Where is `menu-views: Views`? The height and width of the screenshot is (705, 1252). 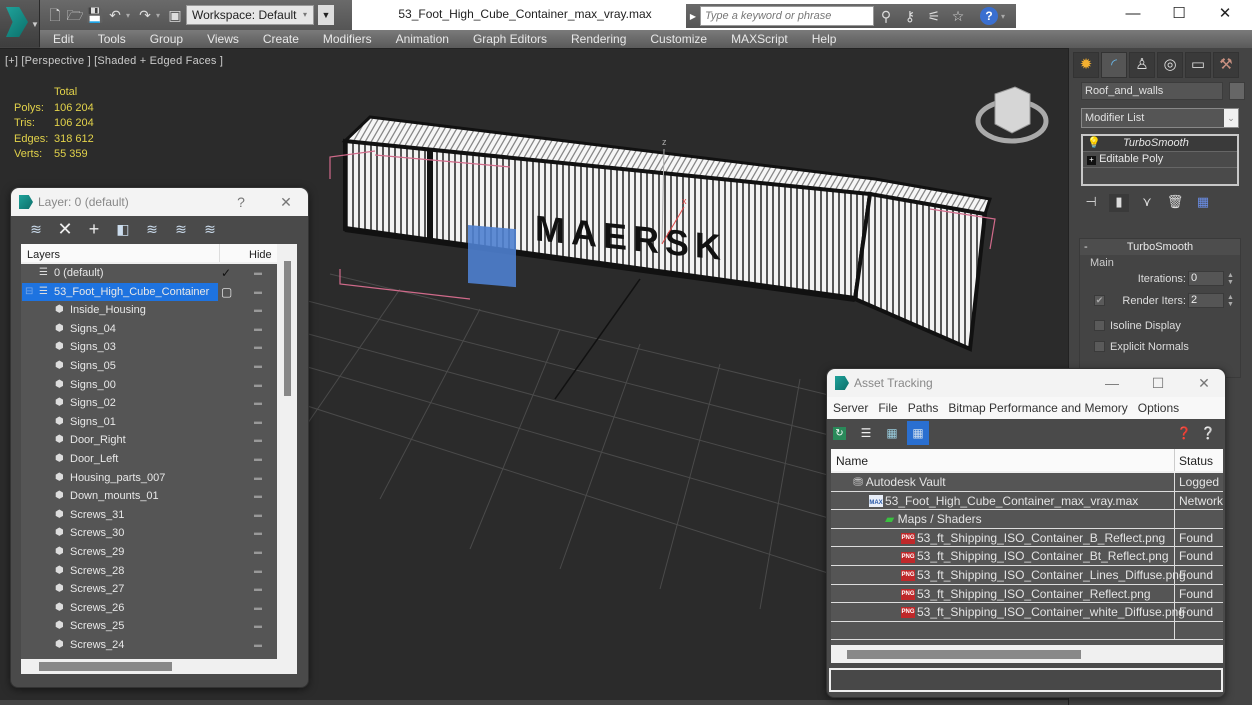
menu-views: Views is located at coordinates (223, 39).